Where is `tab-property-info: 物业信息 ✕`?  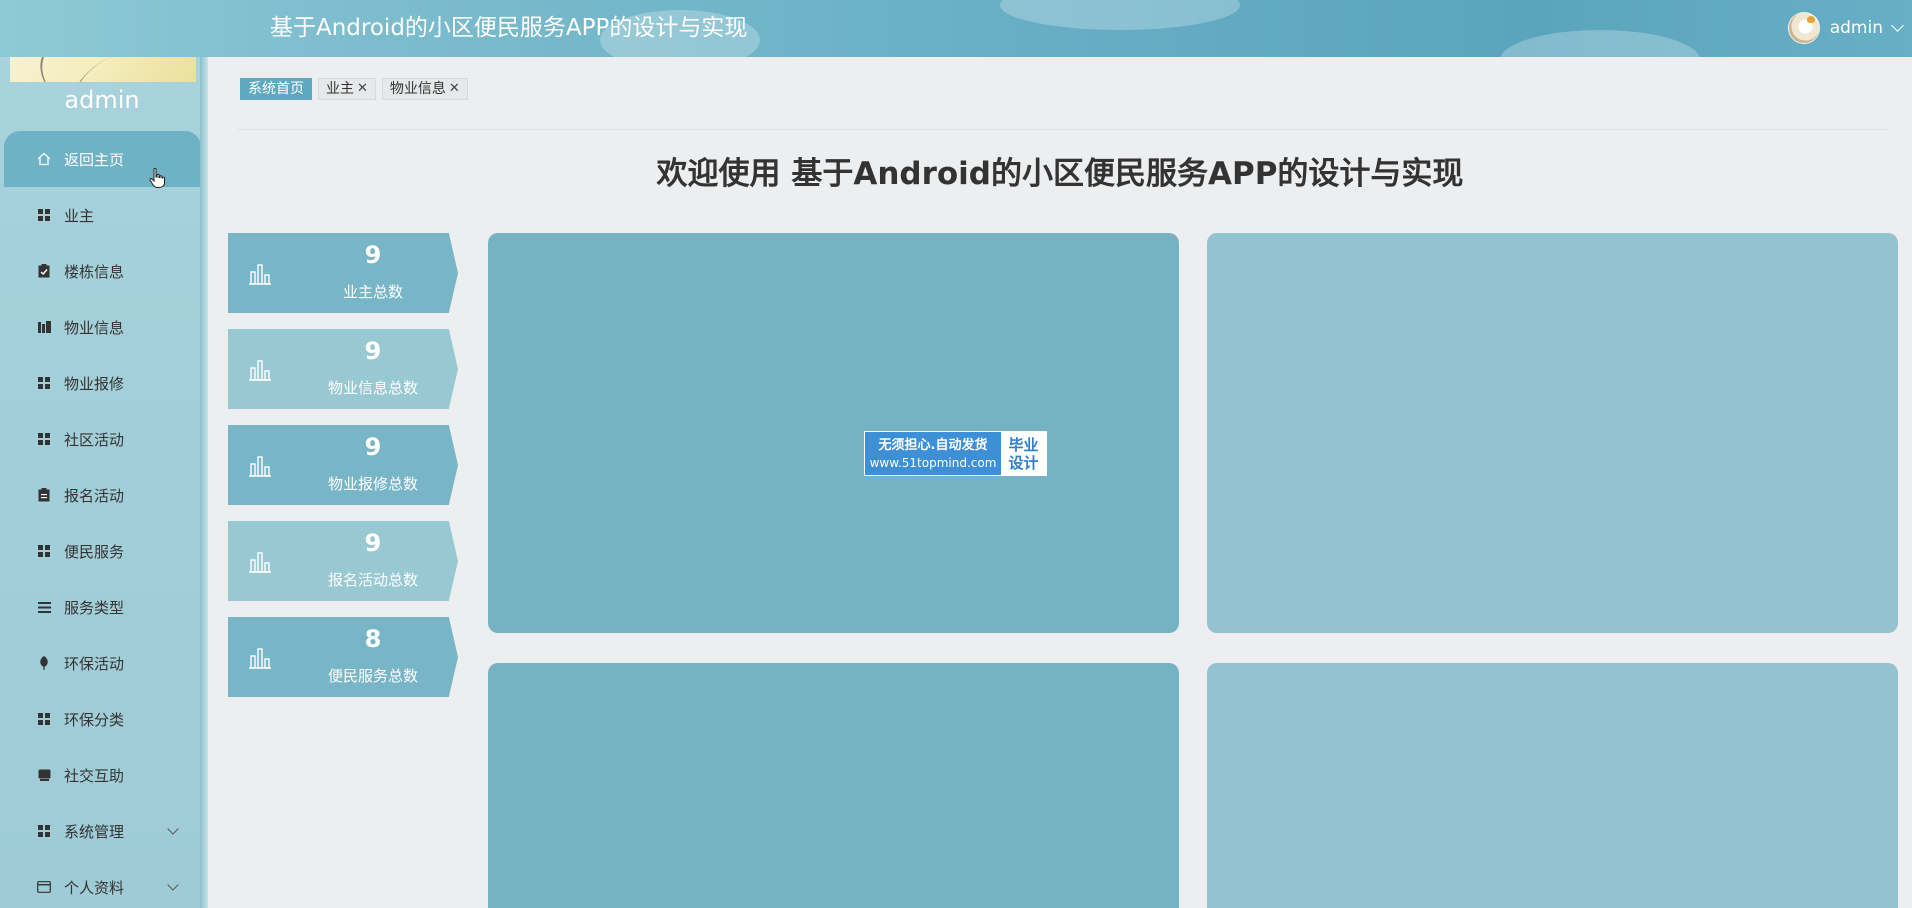
tab-property-info: 物业信息 ✕ is located at coordinates (424, 89).